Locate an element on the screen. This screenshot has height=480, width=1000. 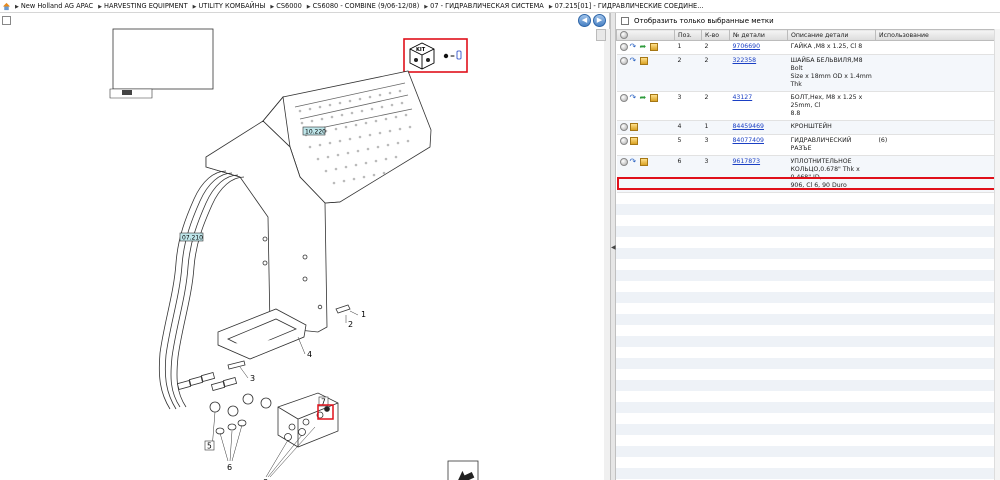
kit-icon: KIT = is located at coordinates (435, 55).